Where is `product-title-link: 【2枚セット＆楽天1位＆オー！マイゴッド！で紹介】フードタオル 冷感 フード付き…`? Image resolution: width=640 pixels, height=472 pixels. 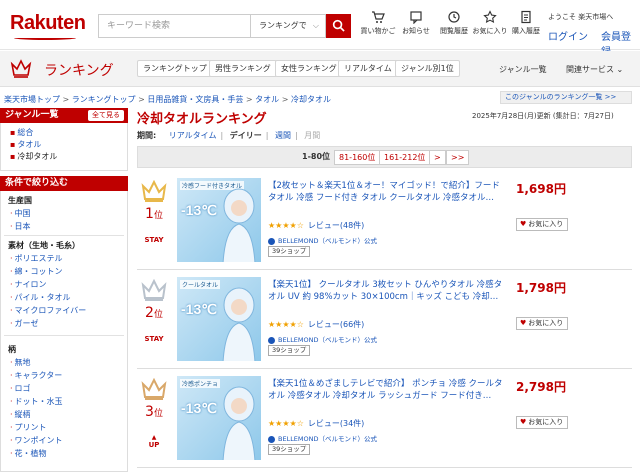 product-title-link: 【2枚セット＆楽天1位＆オー！マイゴッド！で紹介】フードタオル 冷感 フード付き… is located at coordinates (388, 192).